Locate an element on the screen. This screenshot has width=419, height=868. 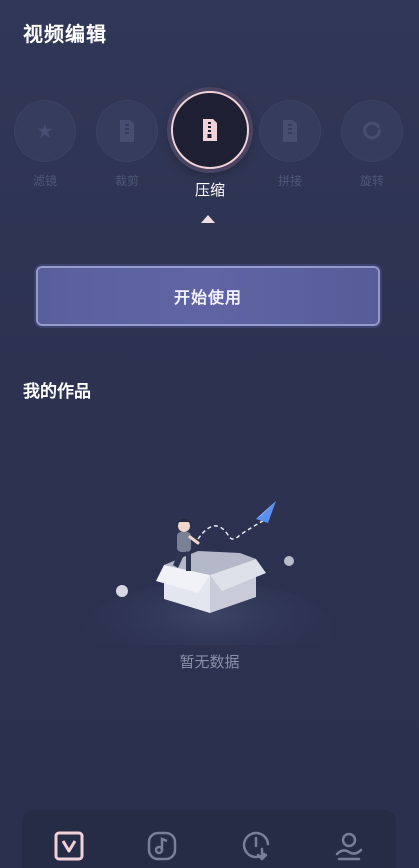
tool-label-crop: 裁剪 is located at coordinates (126, 181).